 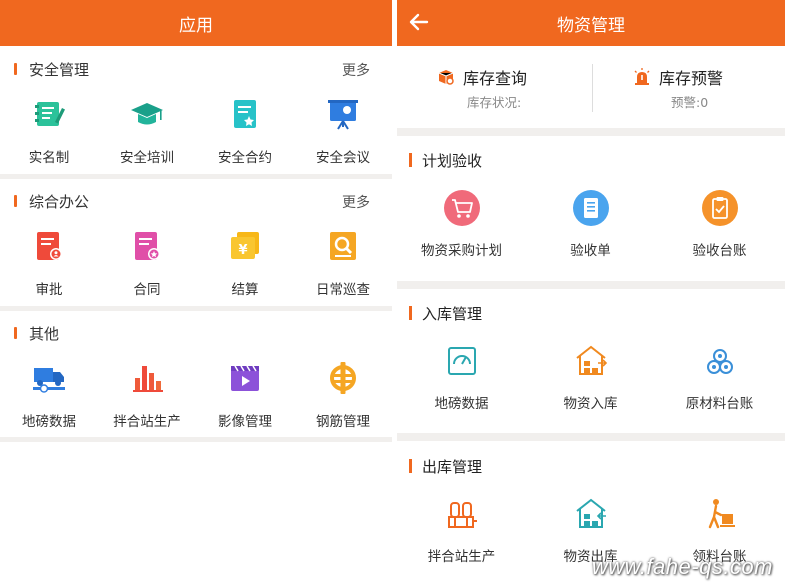 I want to click on section-header: 安全管理 更多, so click(x=196, y=69).